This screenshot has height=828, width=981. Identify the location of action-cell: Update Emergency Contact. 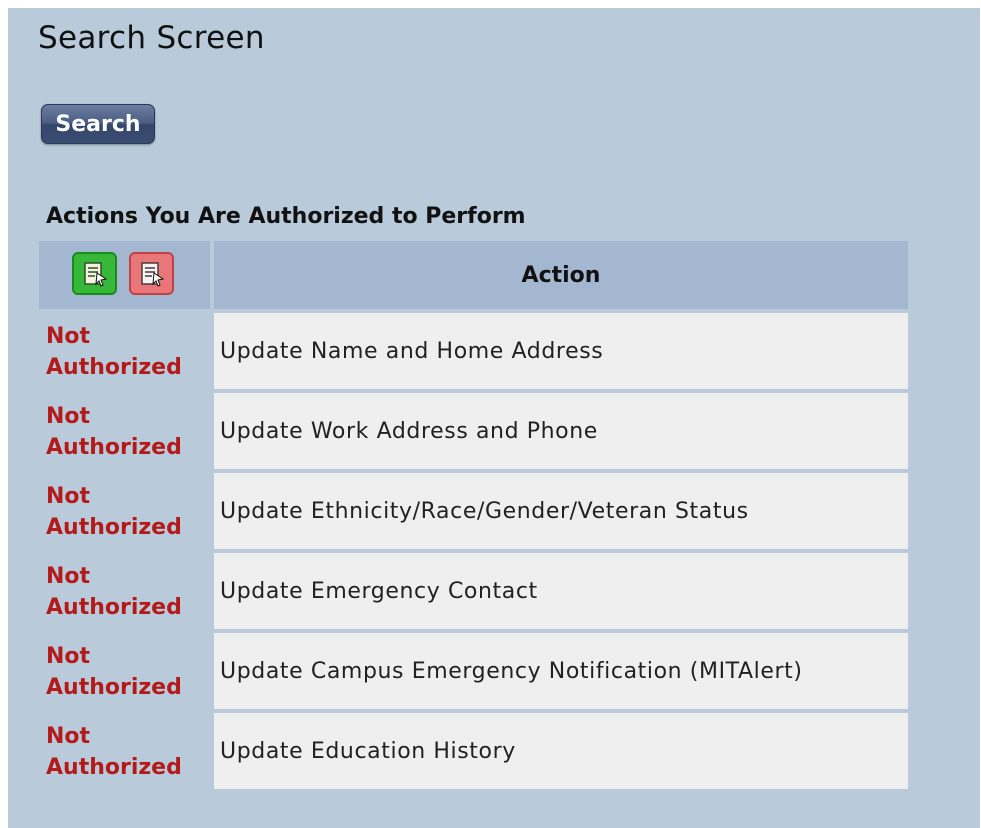
(559, 589).